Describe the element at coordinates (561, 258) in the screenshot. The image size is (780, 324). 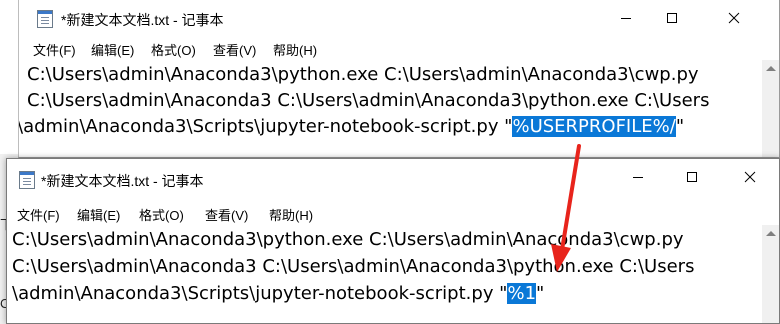
I see `arrow-head-icon` at that location.